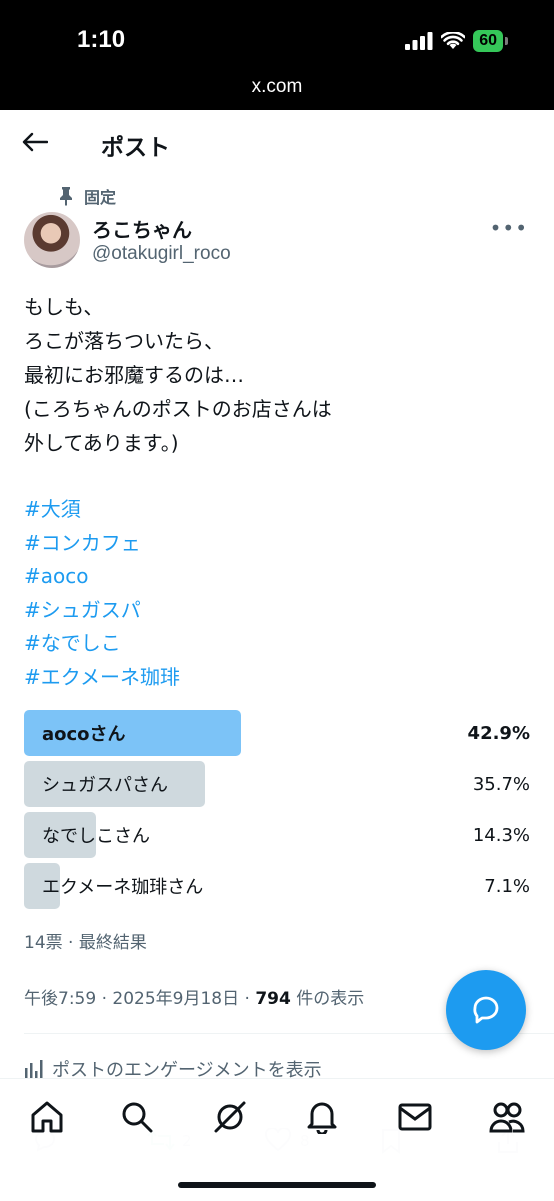  I want to click on search-icon, so click(137, 1117).